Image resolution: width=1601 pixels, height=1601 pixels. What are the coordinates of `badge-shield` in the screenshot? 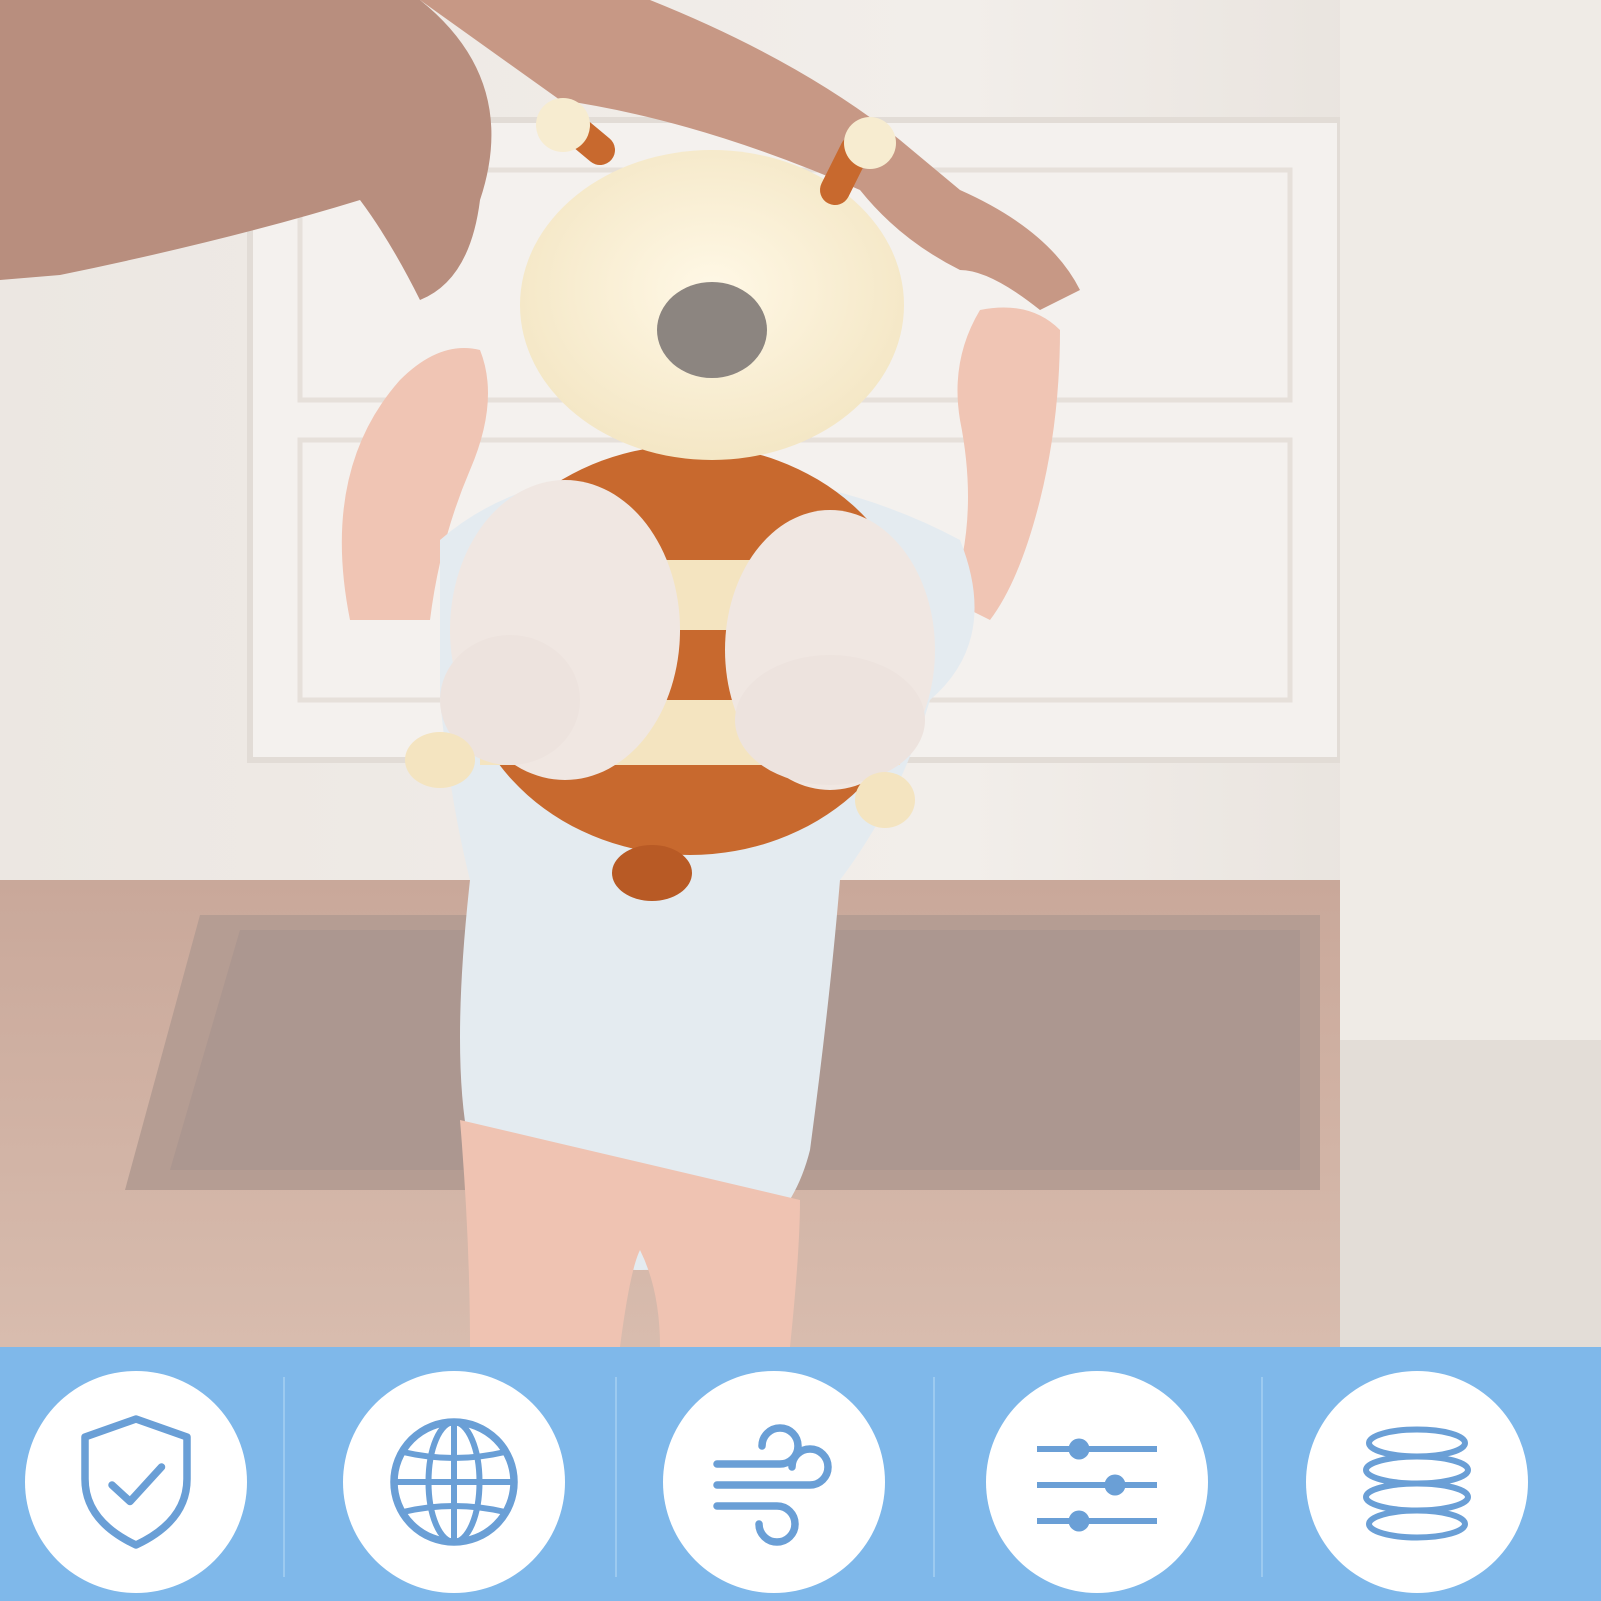 It's located at (136, 1482).